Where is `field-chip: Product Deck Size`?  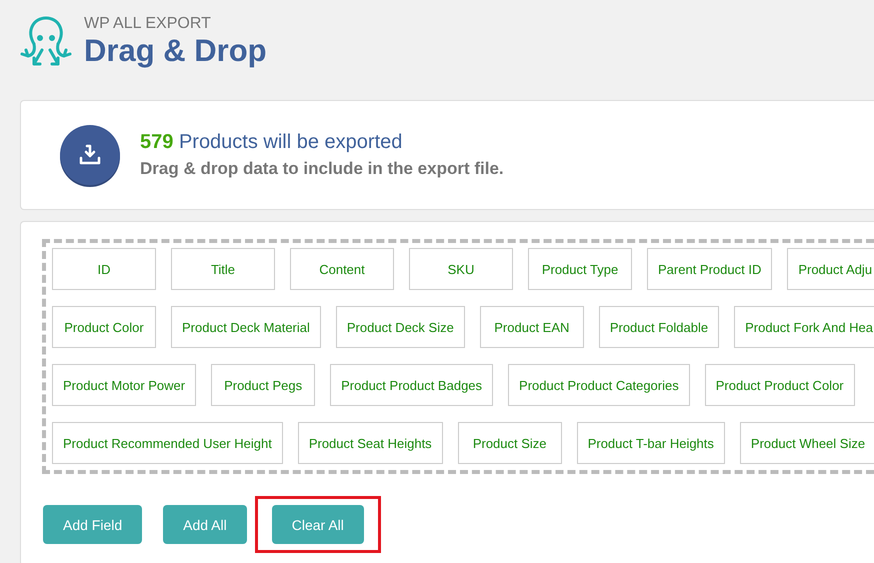 field-chip: Product Deck Size is located at coordinates (400, 327).